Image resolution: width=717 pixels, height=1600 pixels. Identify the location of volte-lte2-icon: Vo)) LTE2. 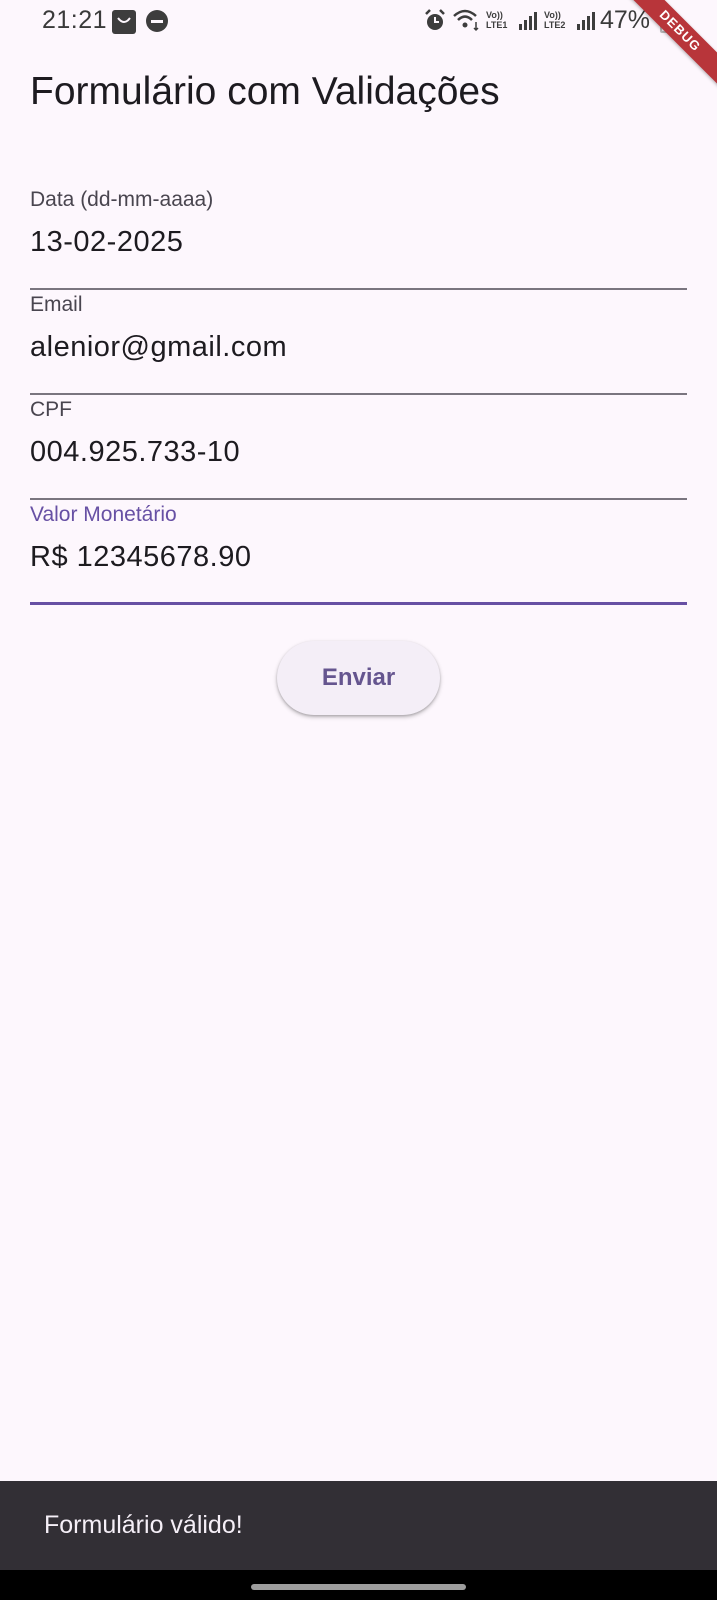
(554, 20).